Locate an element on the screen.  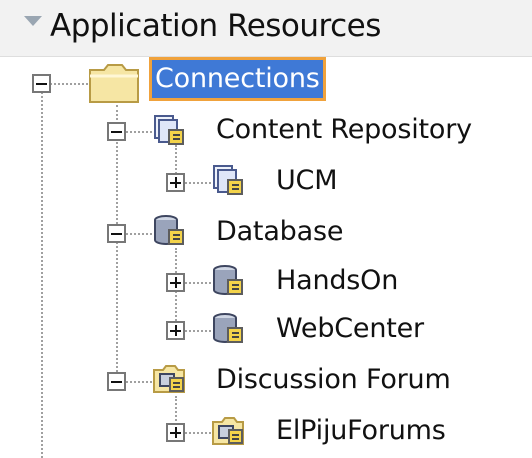
tree-node-label: Database is located at coordinates (279, 231).